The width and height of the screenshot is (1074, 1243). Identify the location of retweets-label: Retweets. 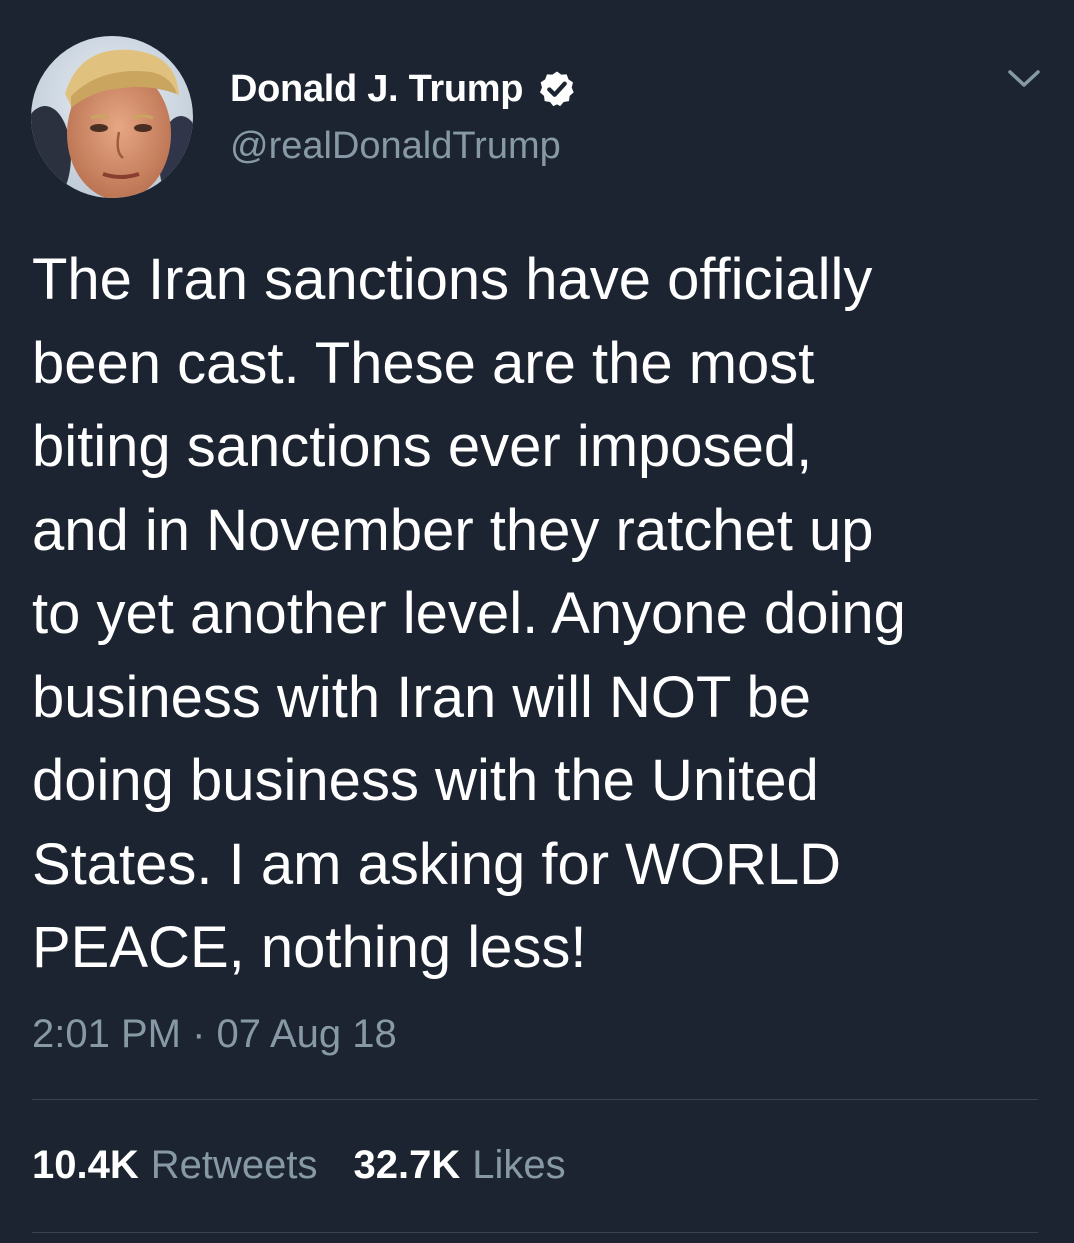
(234, 1165).